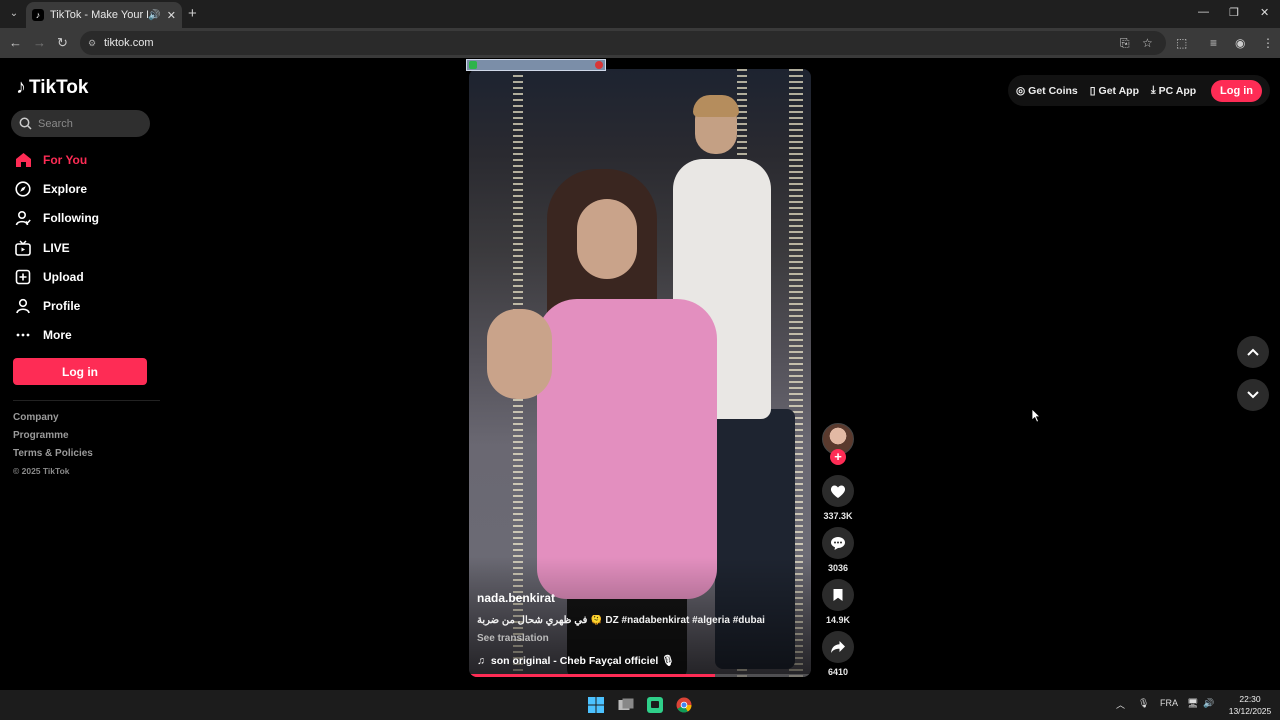 This screenshot has width=1280, height=720. Describe the element at coordinates (53, 421) in the screenshot. I see `footer-link-company: Company` at that location.